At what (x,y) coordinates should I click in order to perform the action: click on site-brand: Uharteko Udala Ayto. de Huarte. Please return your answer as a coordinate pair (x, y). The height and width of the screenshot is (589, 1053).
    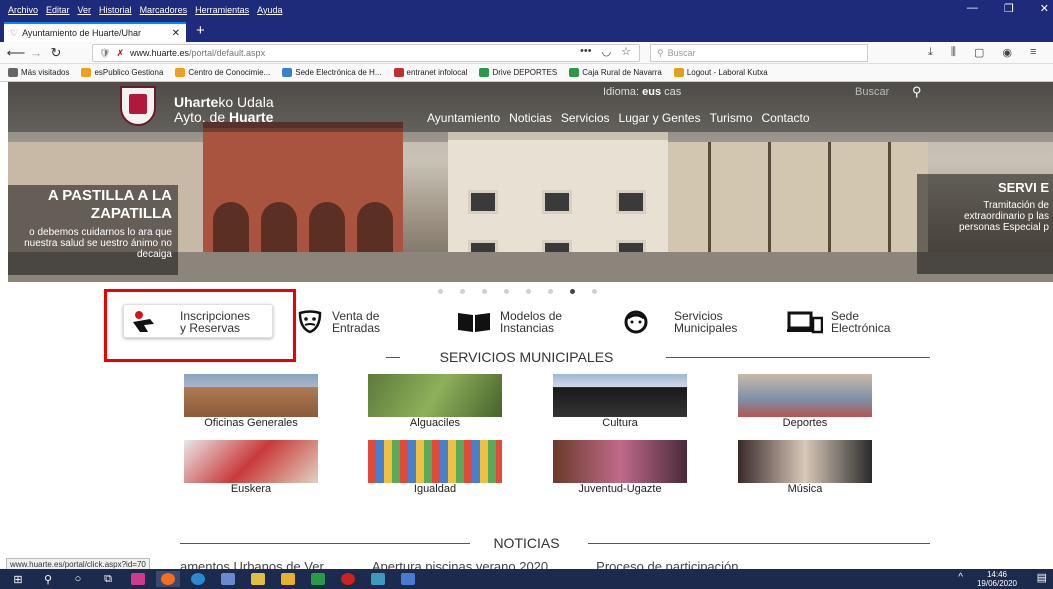
    Looking at the image, I should click on (224, 110).